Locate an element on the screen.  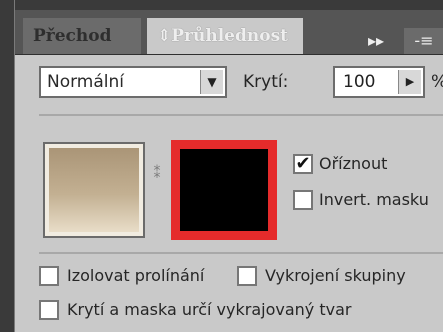
tab-transparency-label: Průhlednost is located at coordinates (229, 36).